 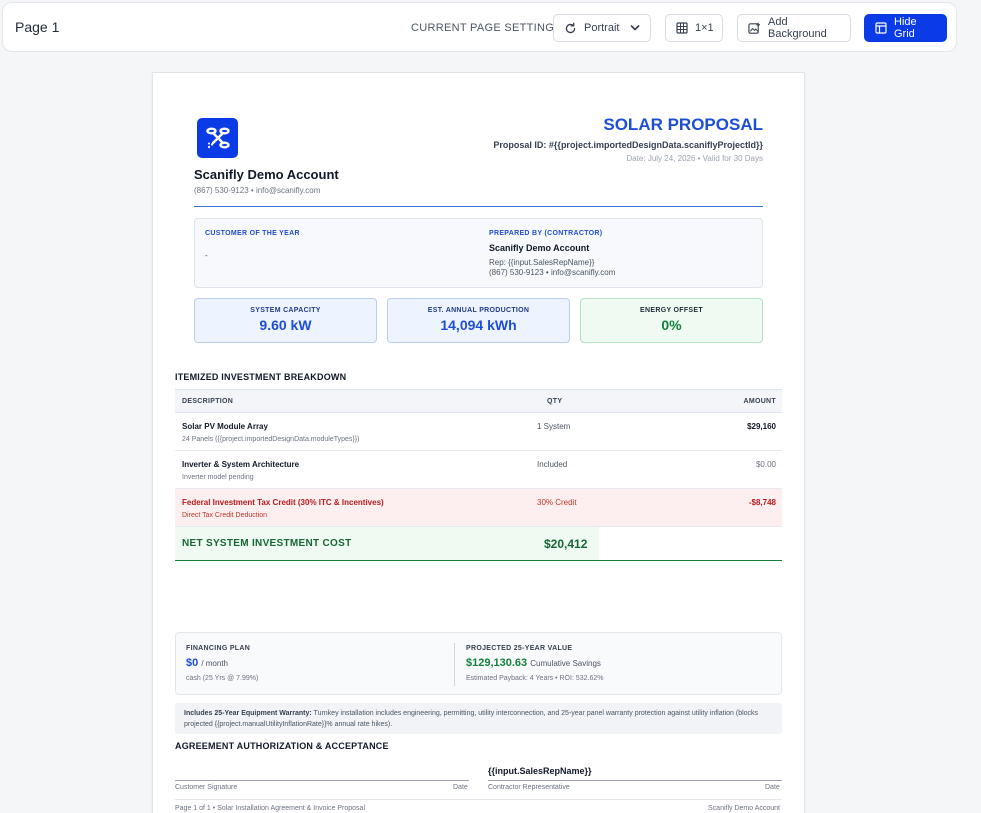 I want to click on financing-terms: cash (25 Yrs @ 7.99%), so click(x=222, y=678).